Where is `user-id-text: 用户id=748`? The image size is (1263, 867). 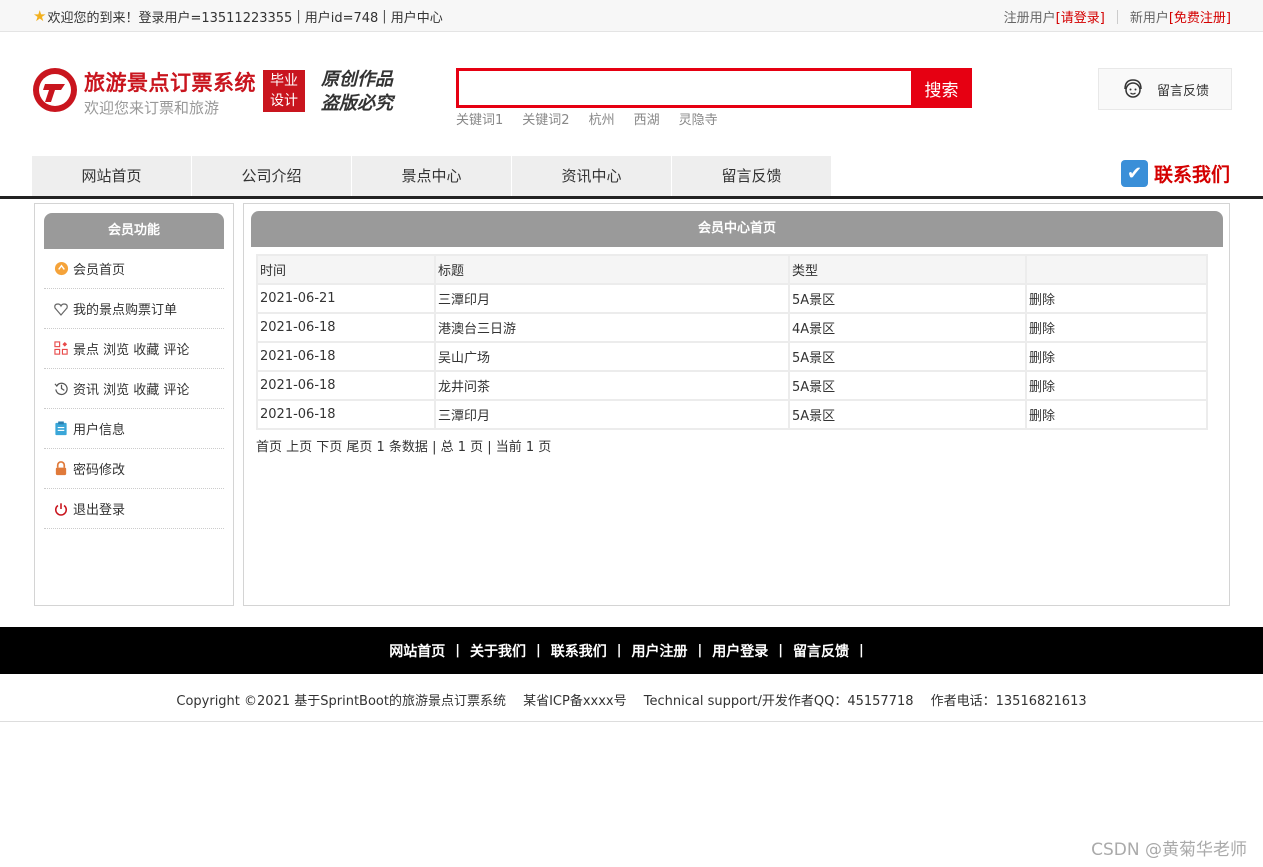 user-id-text: 用户id=748 is located at coordinates (341, 18).